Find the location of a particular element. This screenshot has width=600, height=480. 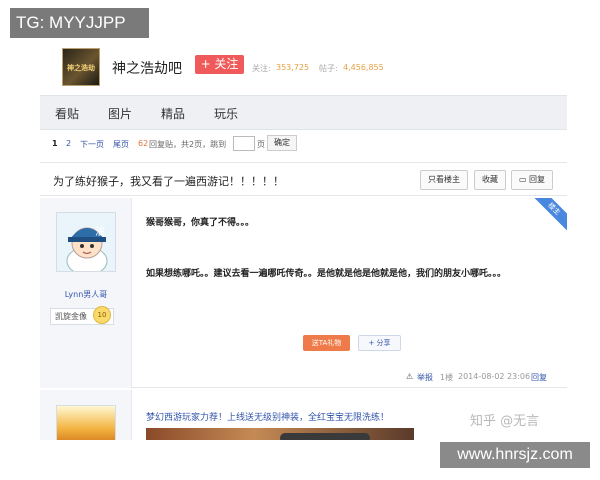

follow-button: + 关注 is located at coordinates (219, 64).